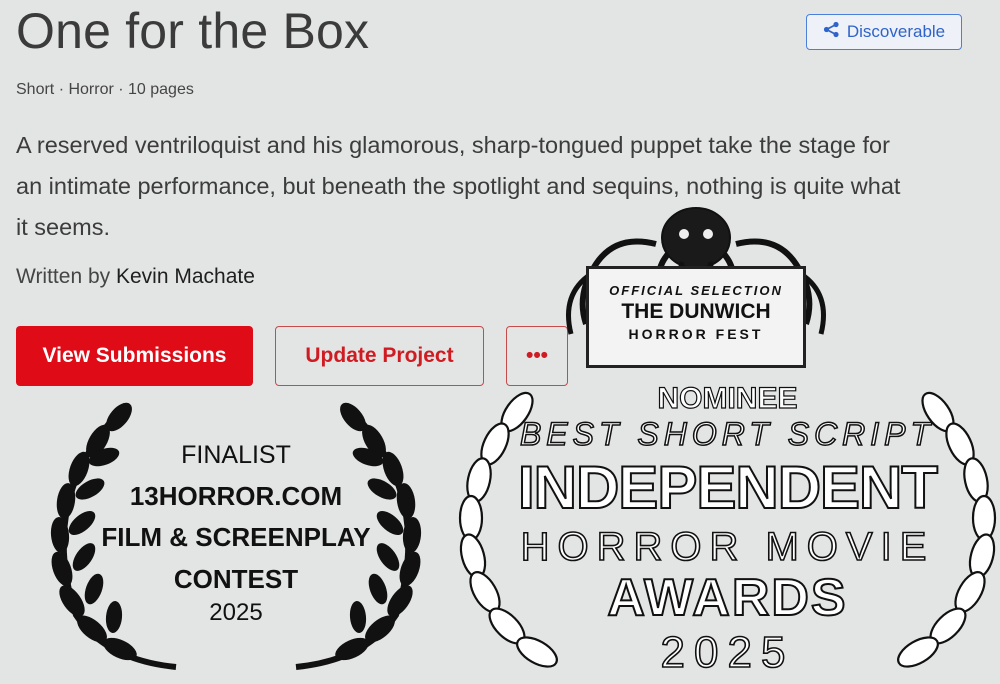  Describe the element at coordinates (727, 398) in the screenshot. I see `ihma-status: NOMINEE` at that location.